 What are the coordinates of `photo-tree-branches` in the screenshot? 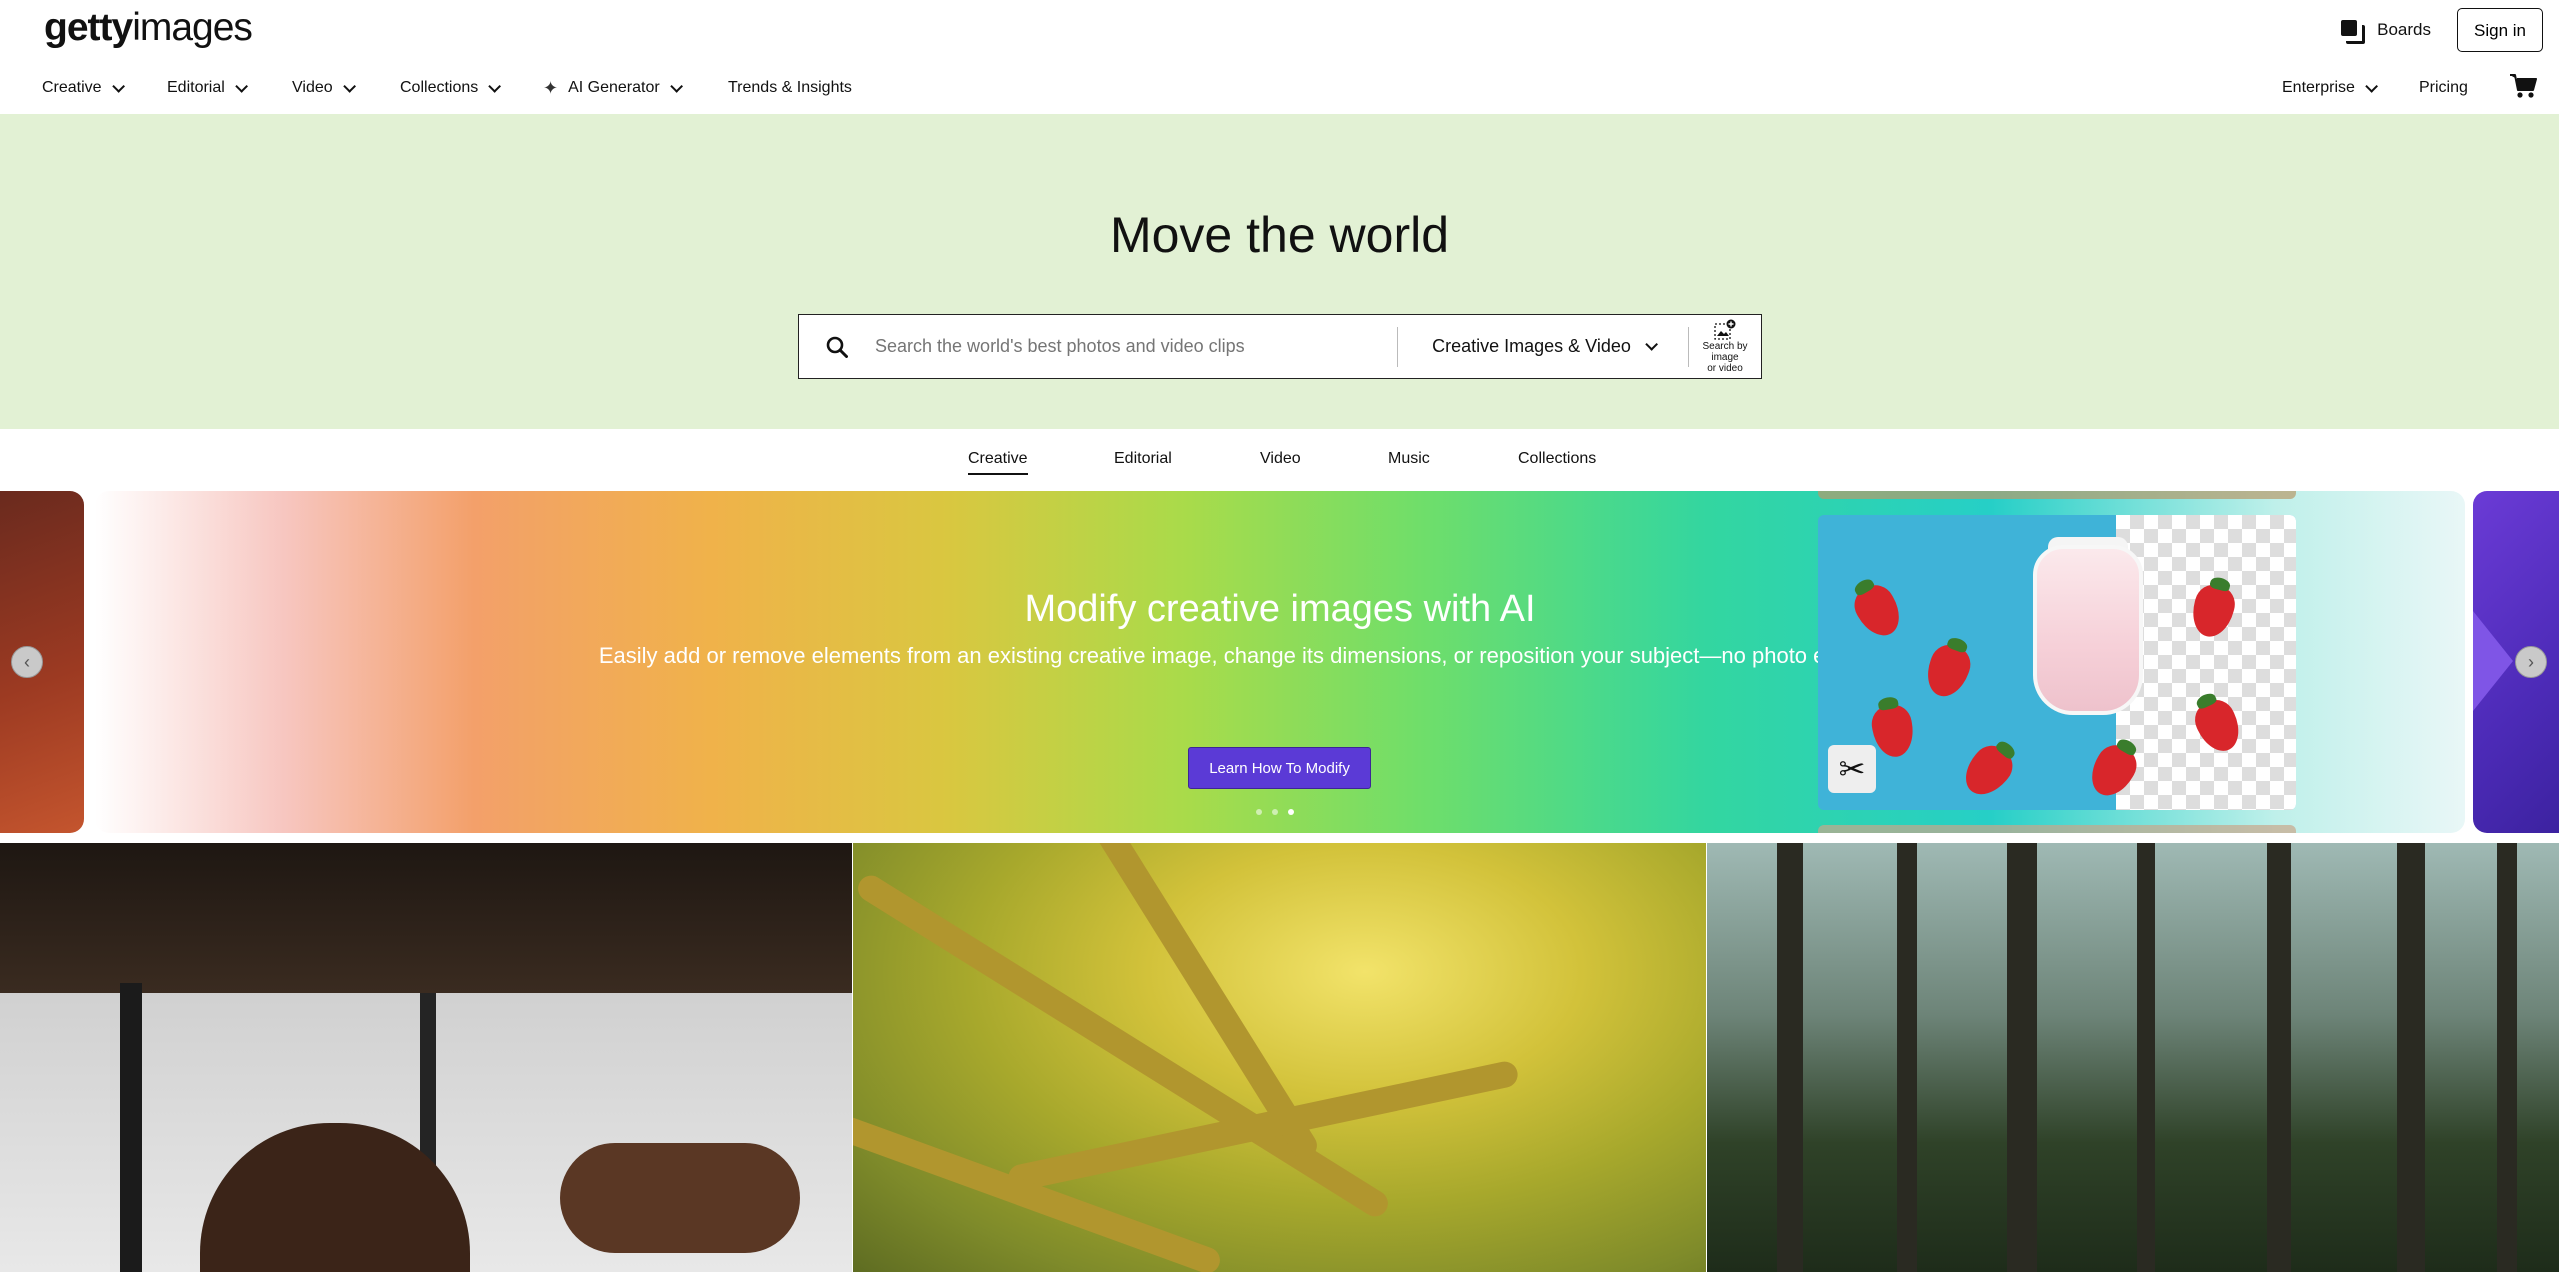 It's located at (1279, 1057).